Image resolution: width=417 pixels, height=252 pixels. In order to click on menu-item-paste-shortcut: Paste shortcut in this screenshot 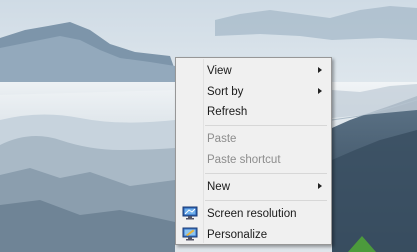, I will do `click(253, 159)`.